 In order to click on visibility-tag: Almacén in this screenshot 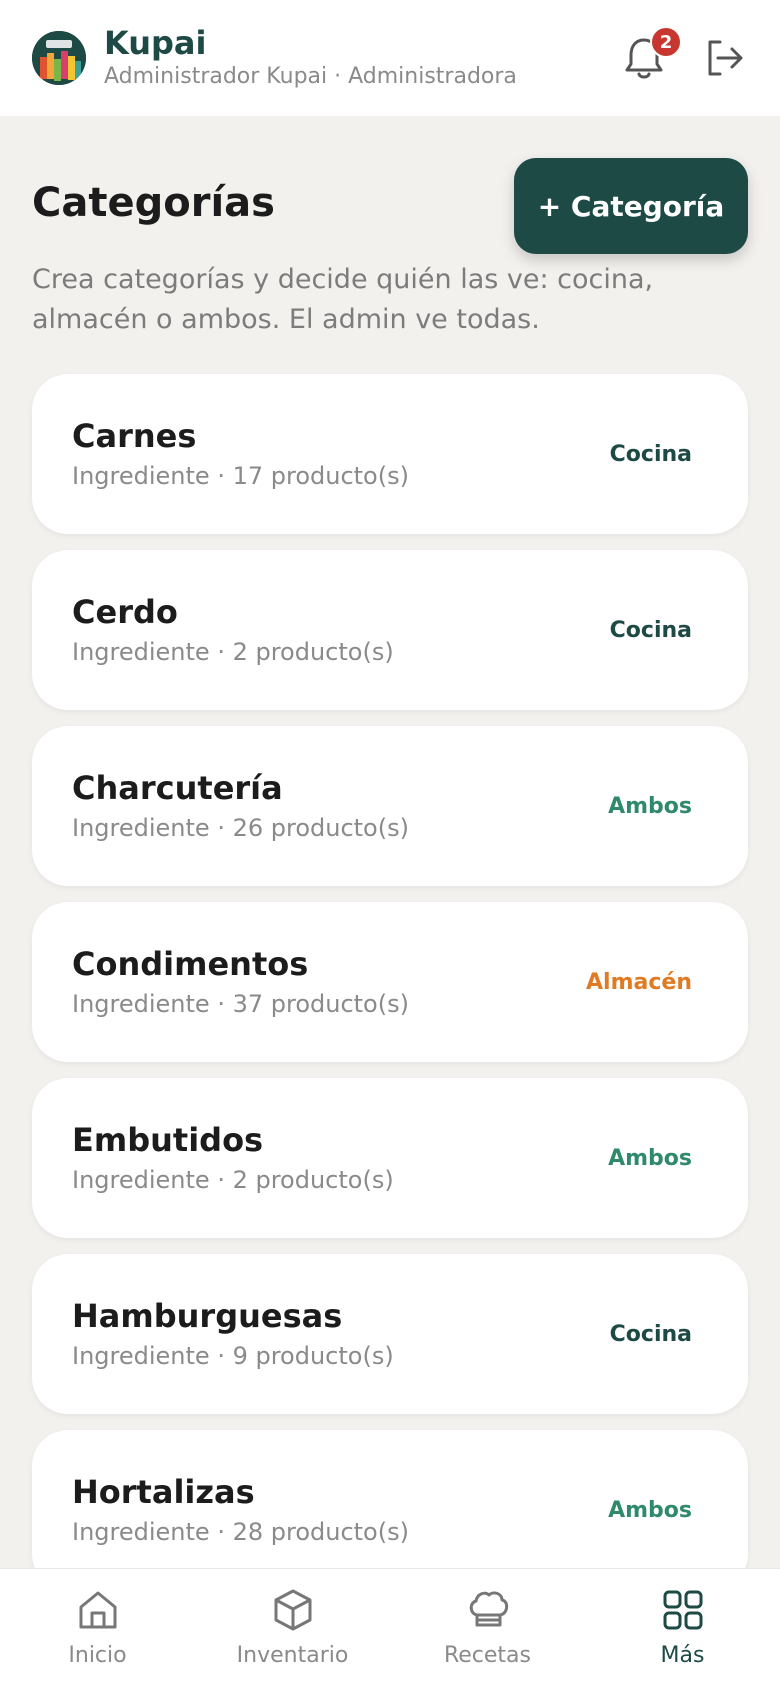, I will do `click(639, 982)`.